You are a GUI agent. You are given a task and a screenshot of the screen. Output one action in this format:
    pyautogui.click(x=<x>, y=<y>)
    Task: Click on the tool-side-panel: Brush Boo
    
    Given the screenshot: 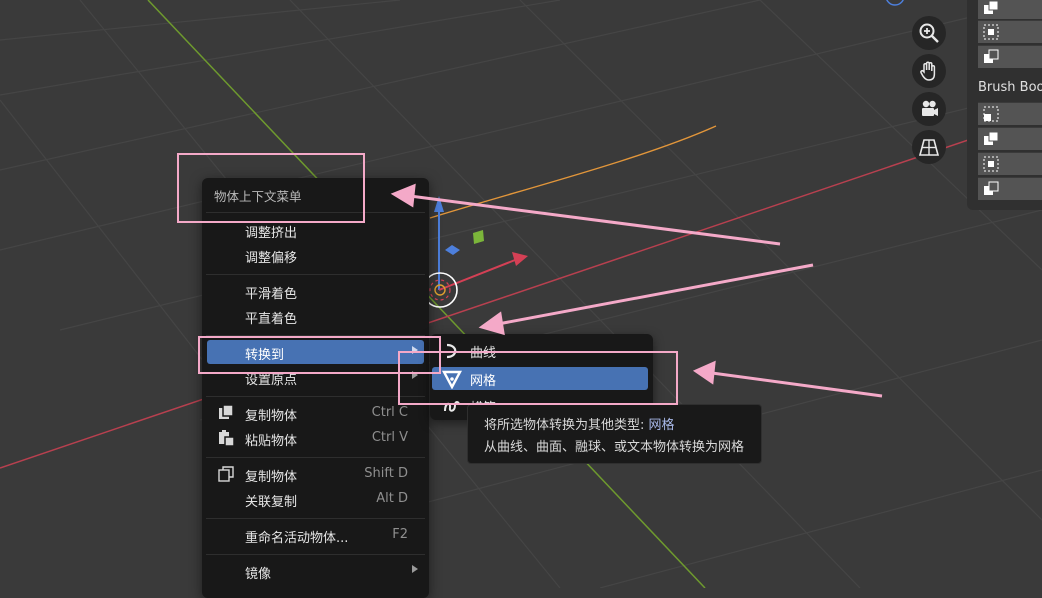 What is the action you would take?
    pyautogui.click(x=1004, y=105)
    